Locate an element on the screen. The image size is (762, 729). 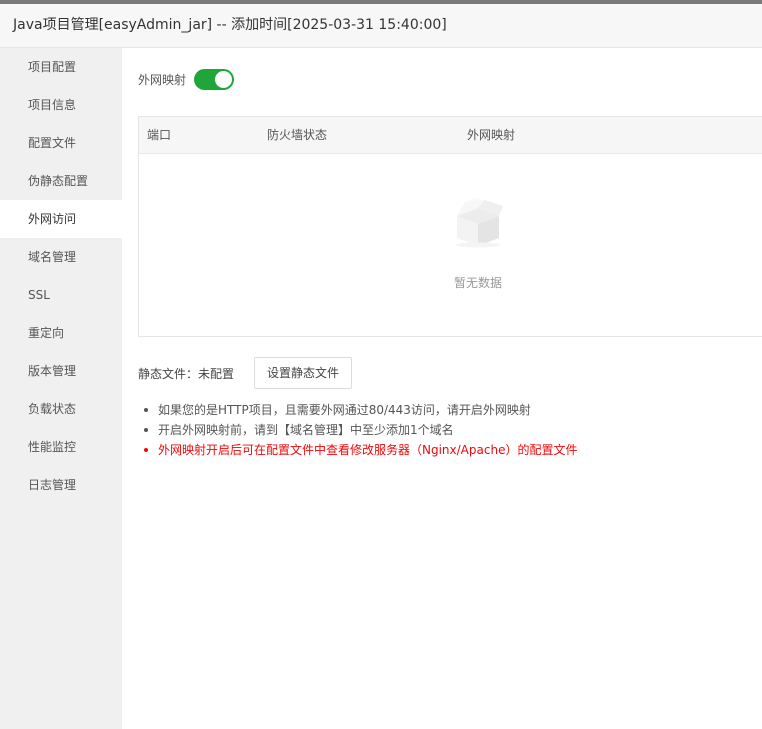
empty-text: 暂无数据 is located at coordinates (477, 283).